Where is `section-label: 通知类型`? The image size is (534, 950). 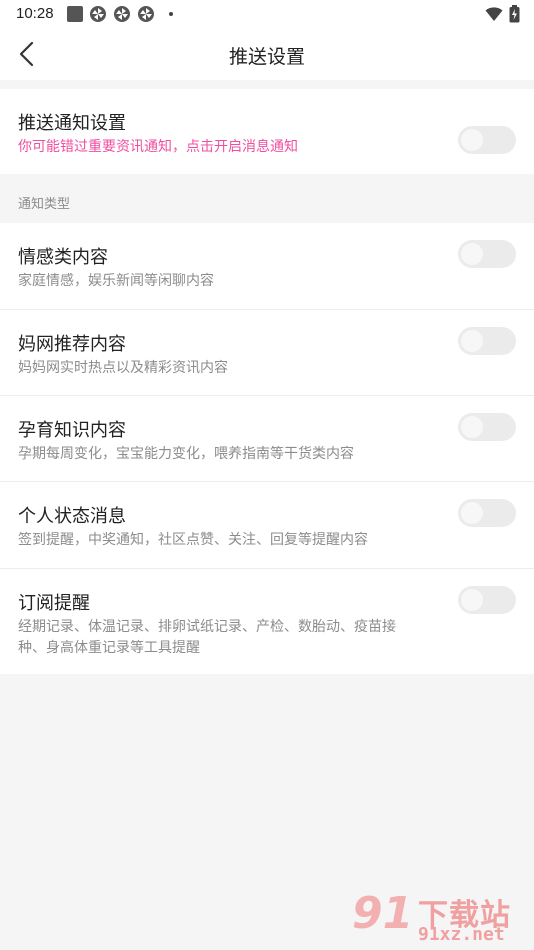 section-label: 通知类型 is located at coordinates (44, 203).